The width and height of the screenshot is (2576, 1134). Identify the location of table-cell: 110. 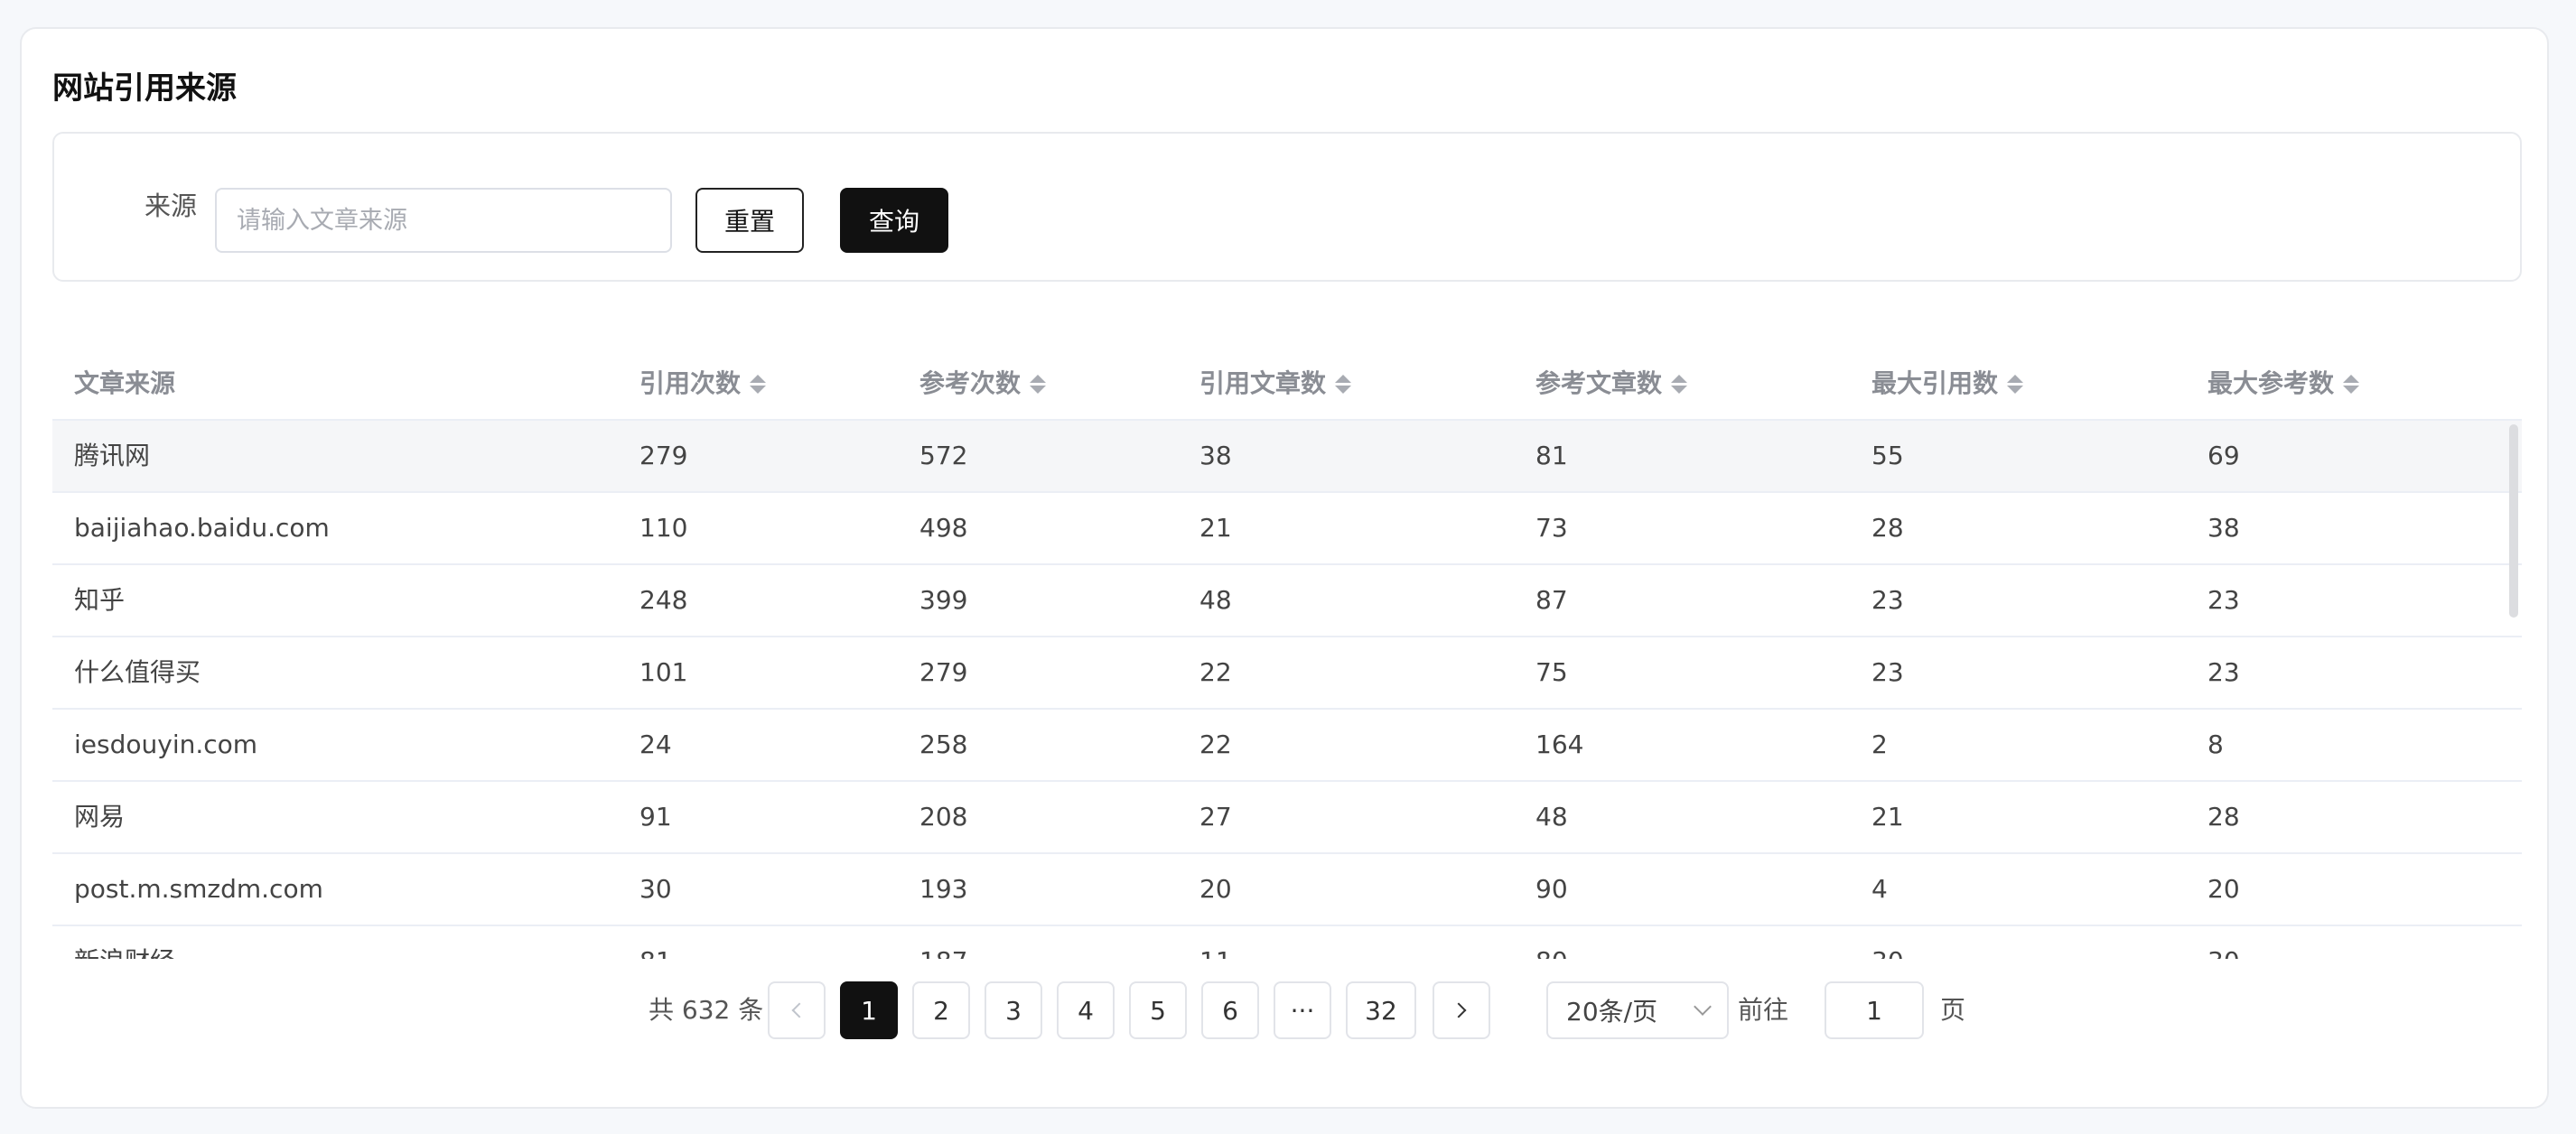
(663, 528).